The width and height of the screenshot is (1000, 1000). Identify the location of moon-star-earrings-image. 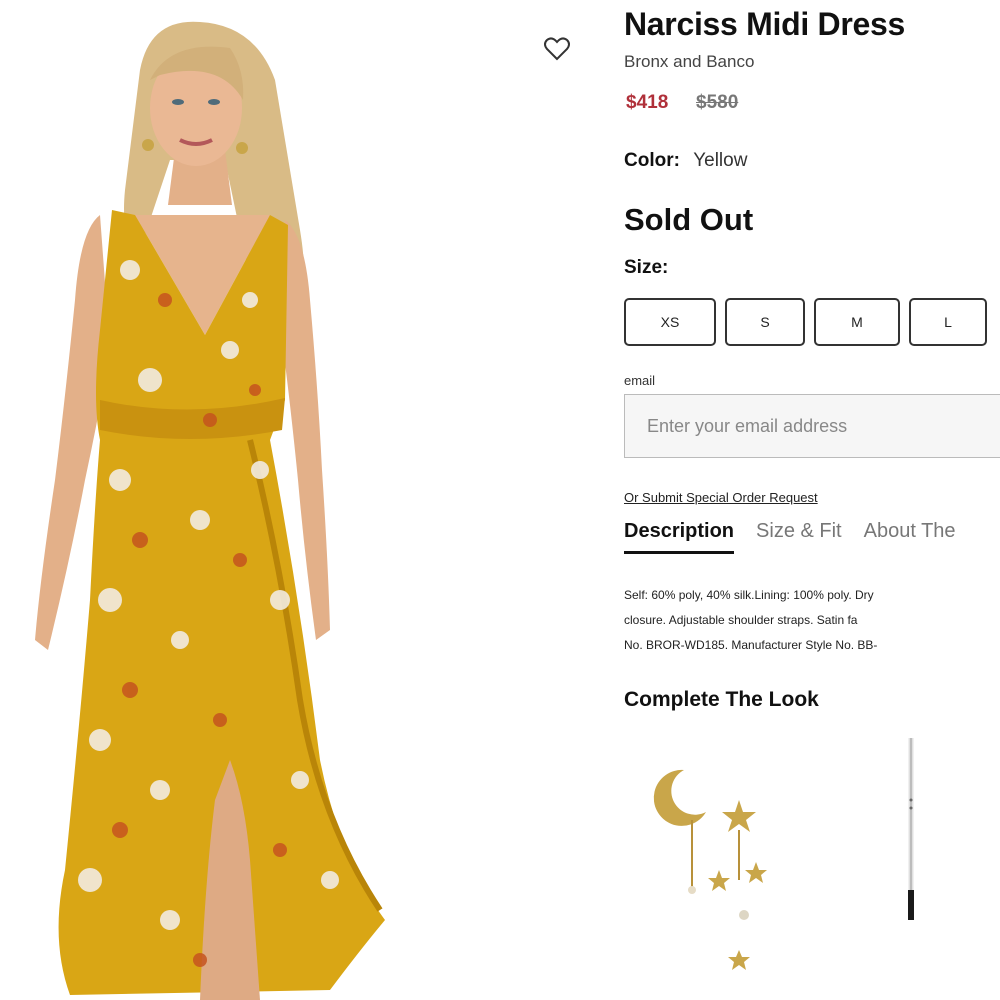
(724, 865).